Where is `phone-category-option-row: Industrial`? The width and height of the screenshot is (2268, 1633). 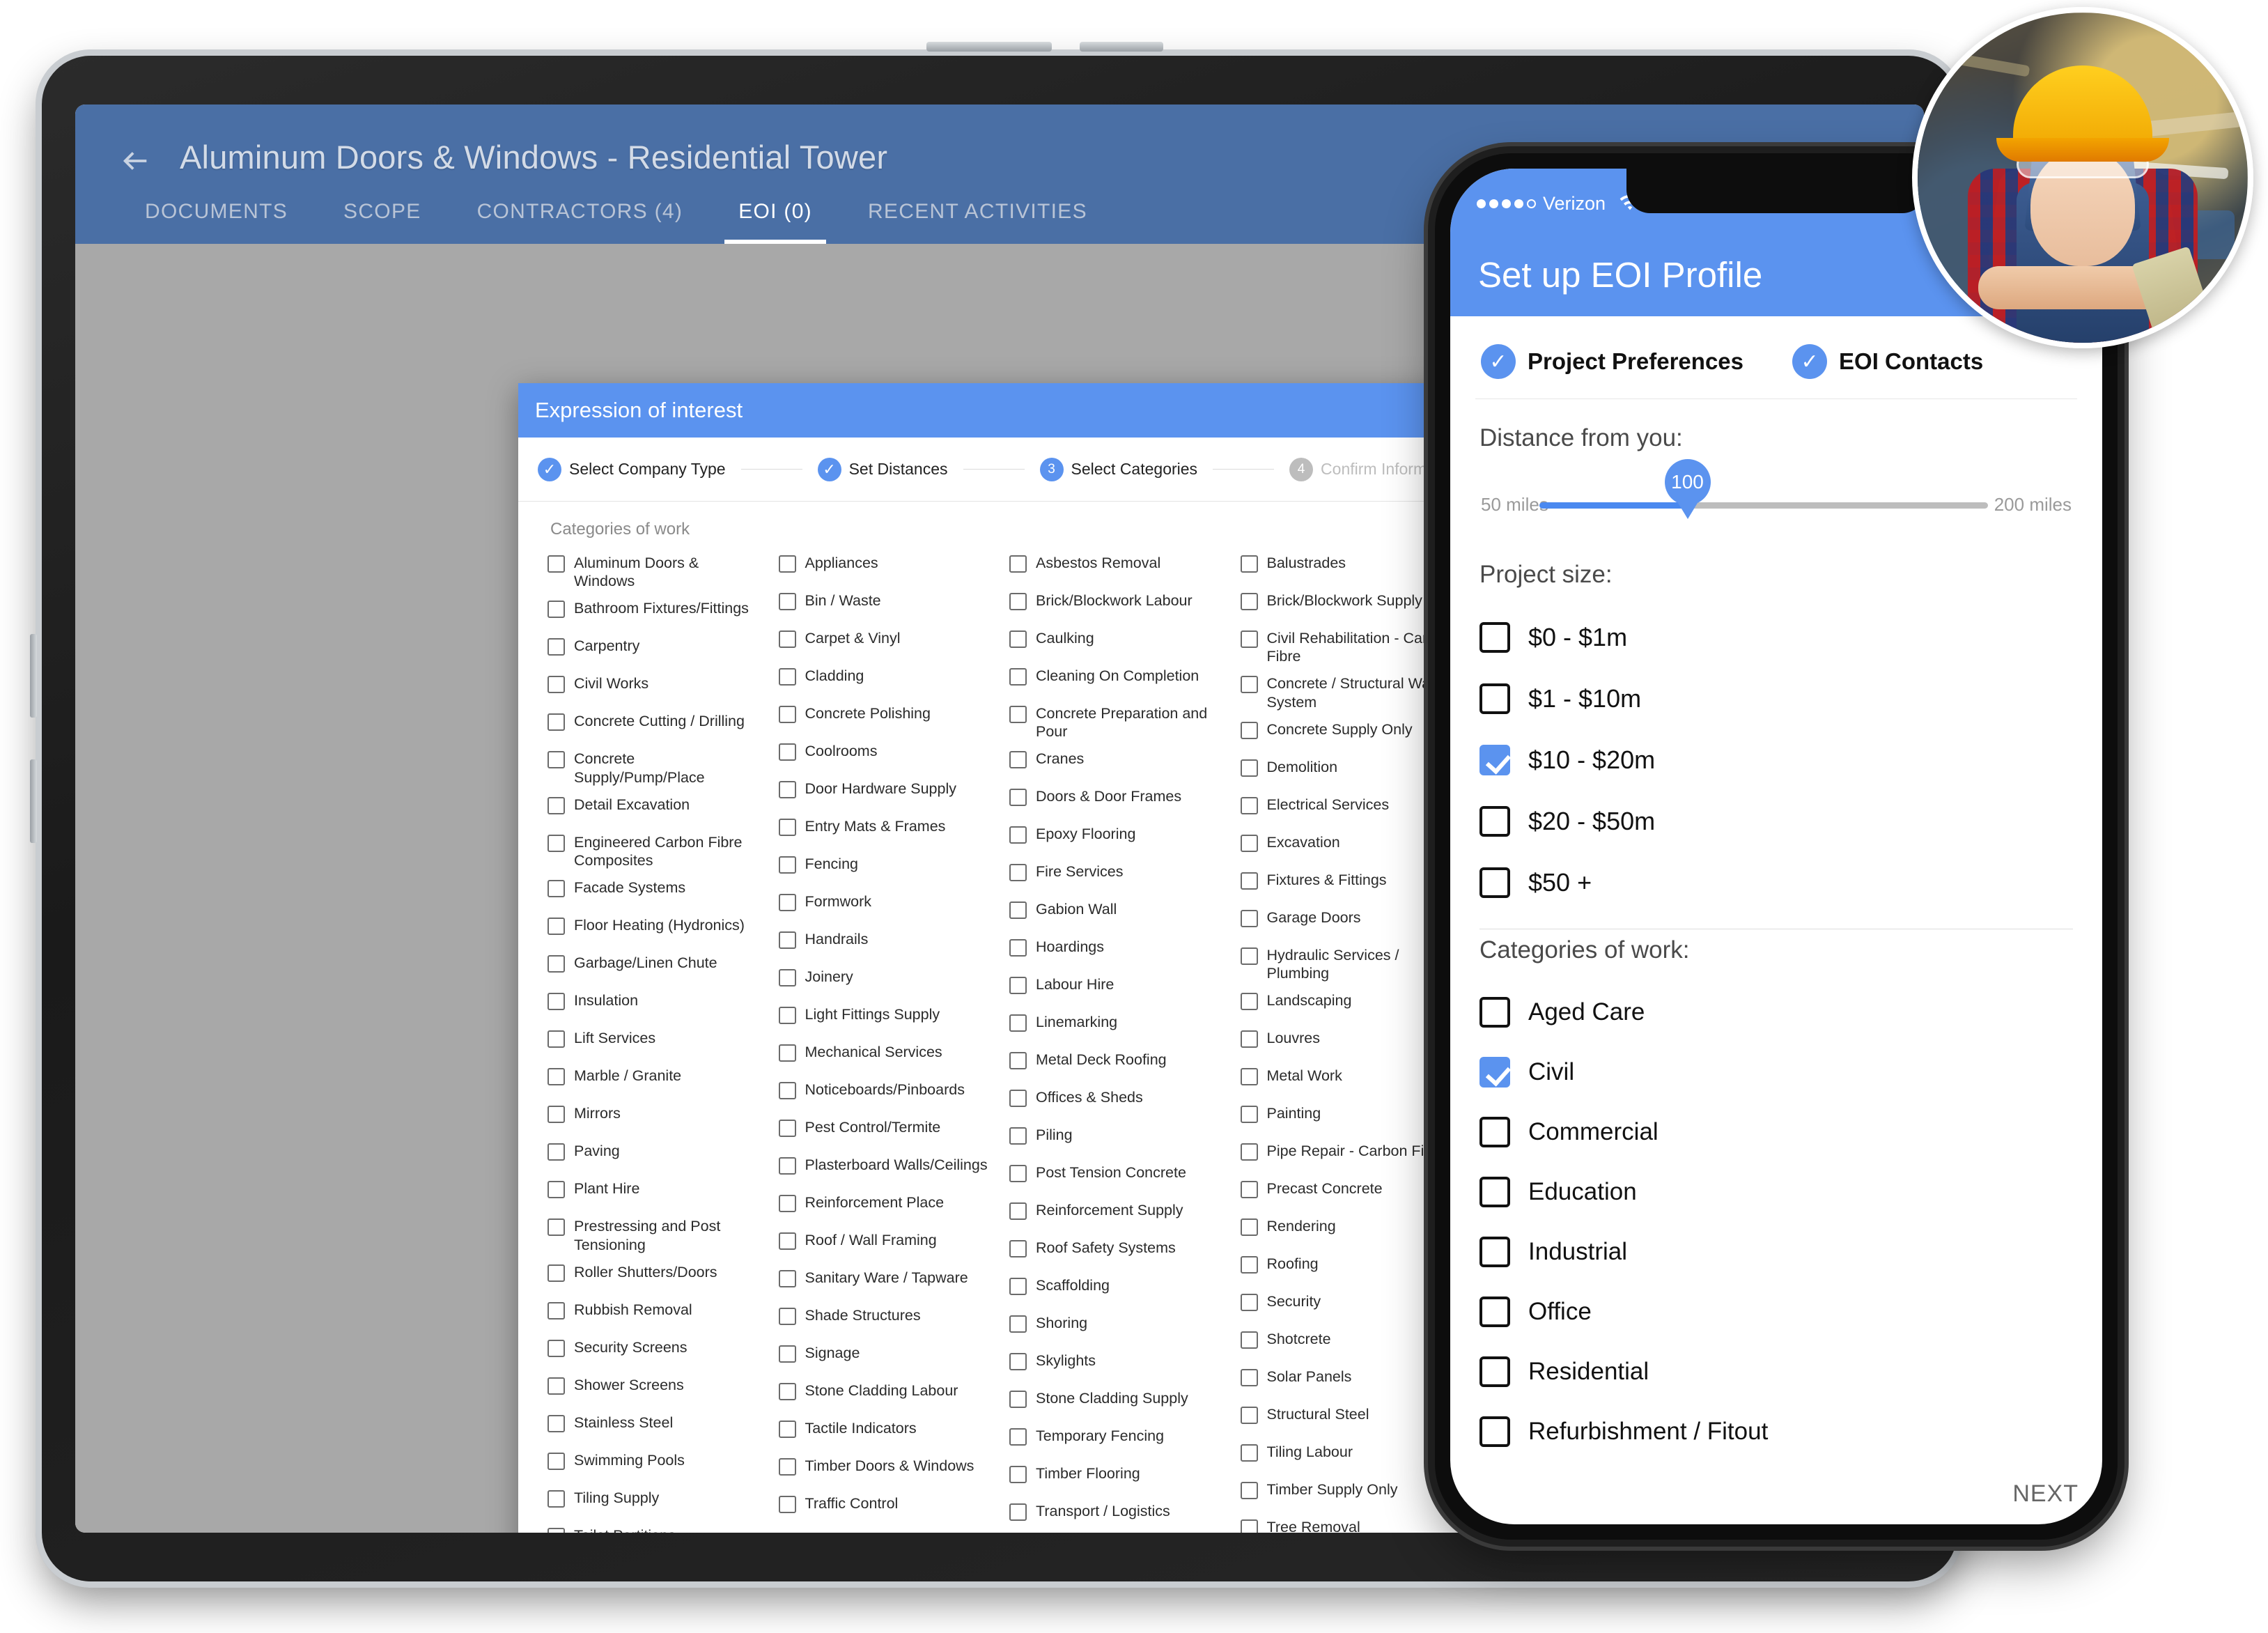
phone-category-option-row: Industrial is located at coordinates (1776, 1252).